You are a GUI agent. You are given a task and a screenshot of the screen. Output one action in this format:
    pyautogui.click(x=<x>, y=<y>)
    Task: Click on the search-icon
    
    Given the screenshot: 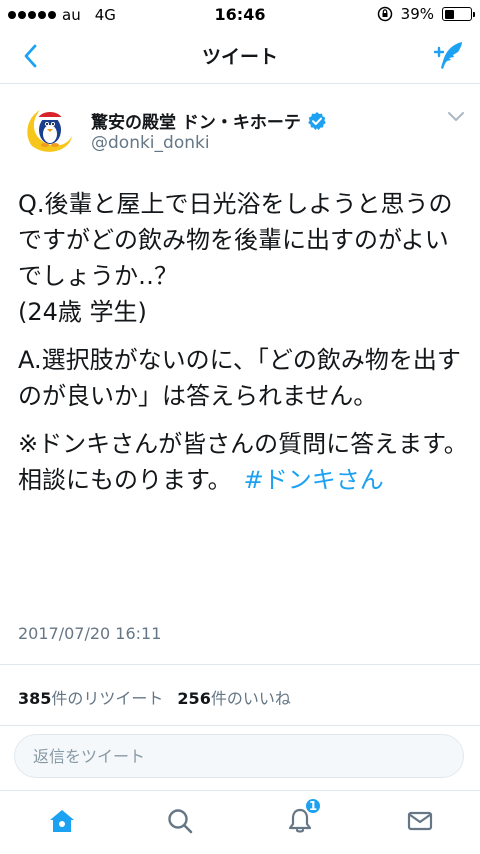 What is the action you would take?
    pyautogui.click(x=180, y=821)
    